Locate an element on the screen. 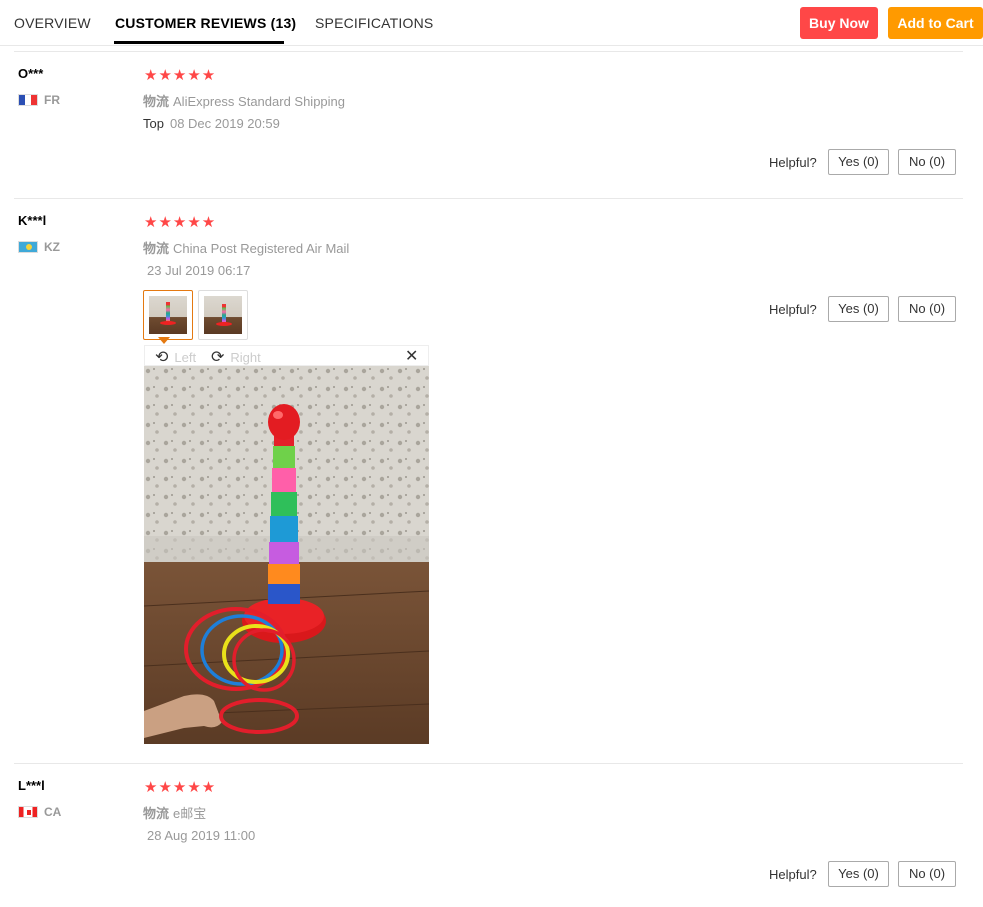  shipping-value: e邮宝 is located at coordinates (190, 813).